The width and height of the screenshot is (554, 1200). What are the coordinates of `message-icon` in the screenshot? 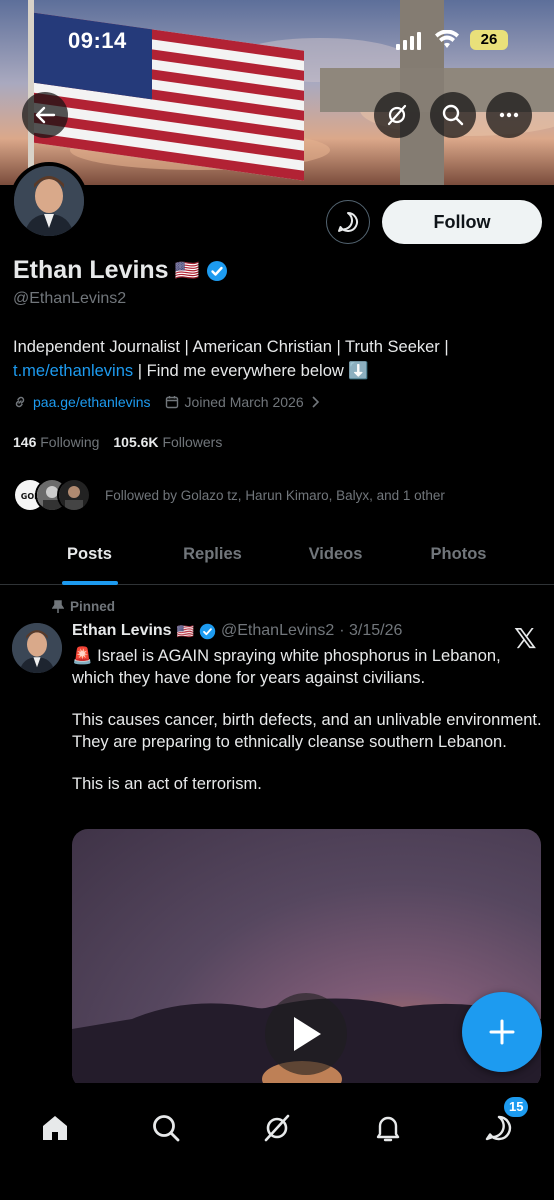 It's located at (348, 222).